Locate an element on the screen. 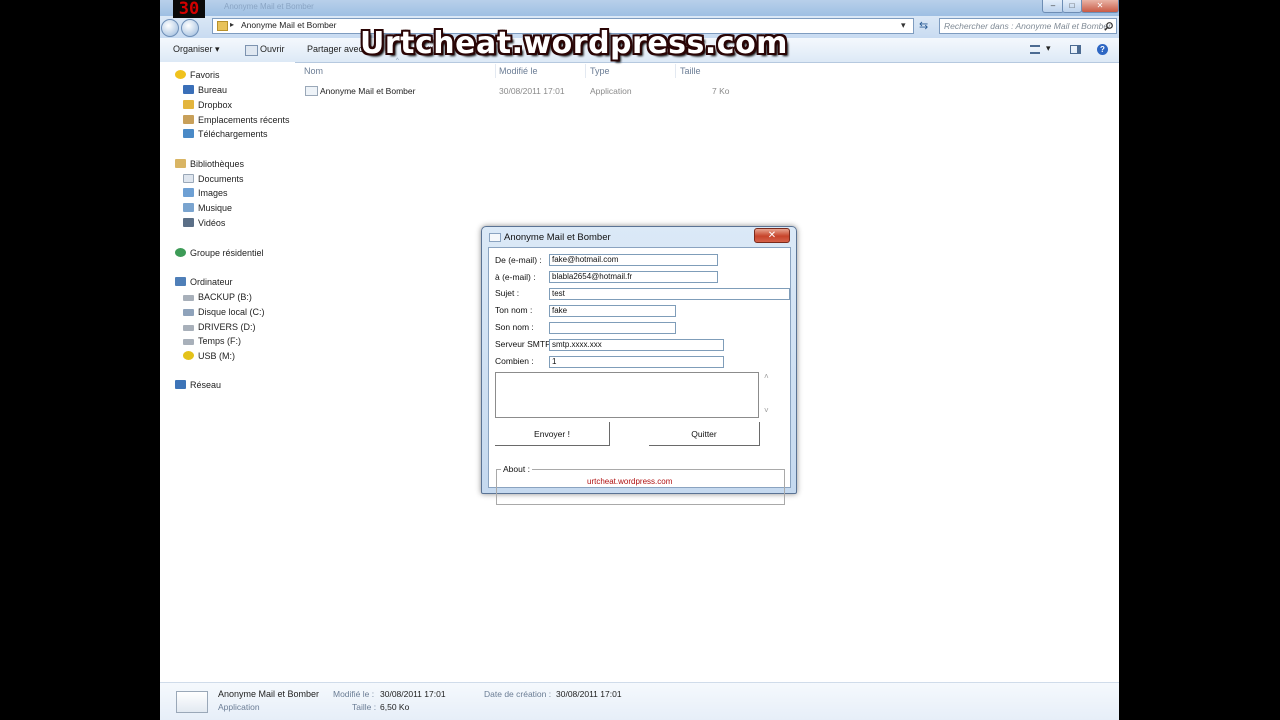  sidebar-item-libraries: Bibliothèques is located at coordinates (209, 164).